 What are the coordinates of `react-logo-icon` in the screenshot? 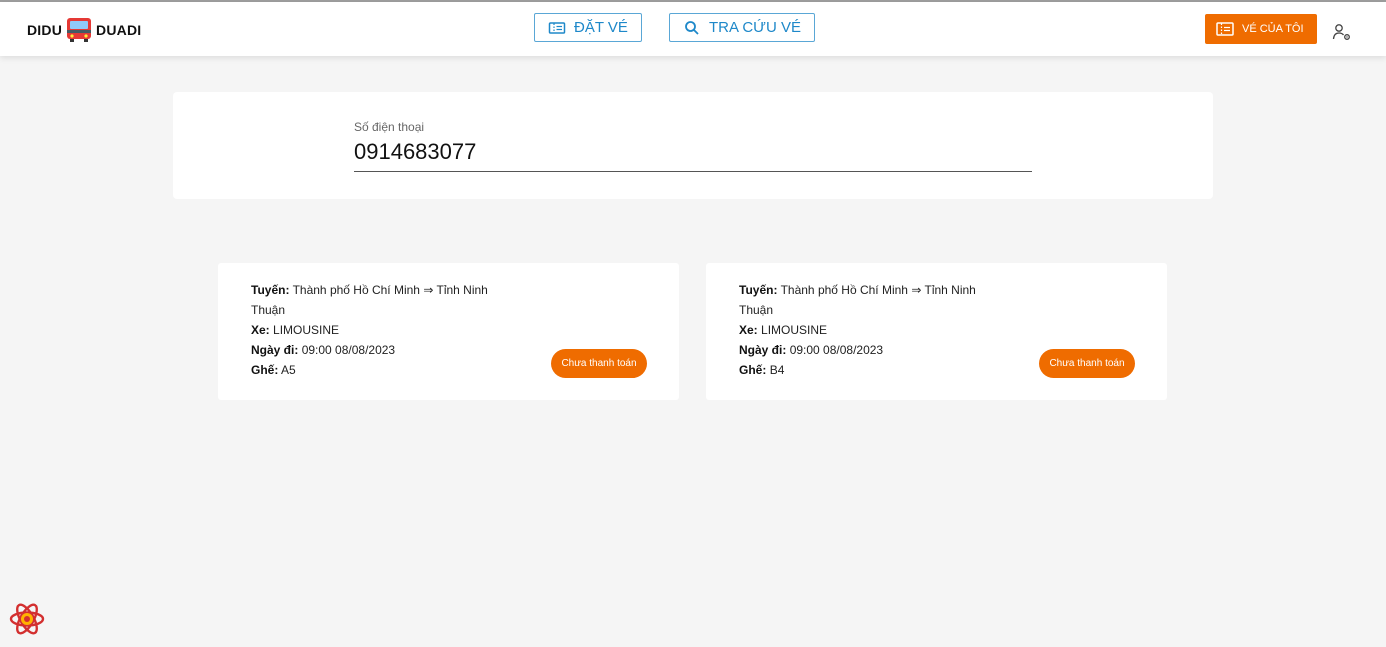 It's located at (27, 619).